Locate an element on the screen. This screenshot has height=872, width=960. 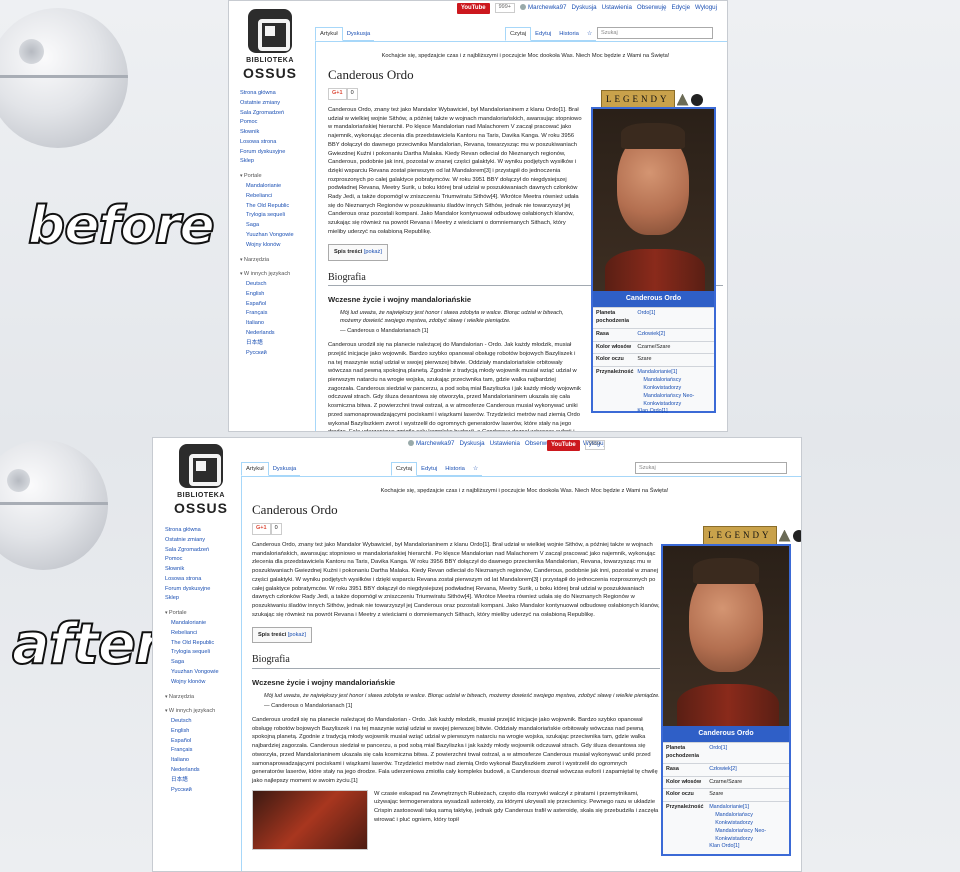
quote-source: — Canderous o Mandalorianach [1] is located at coordinates (384, 331).